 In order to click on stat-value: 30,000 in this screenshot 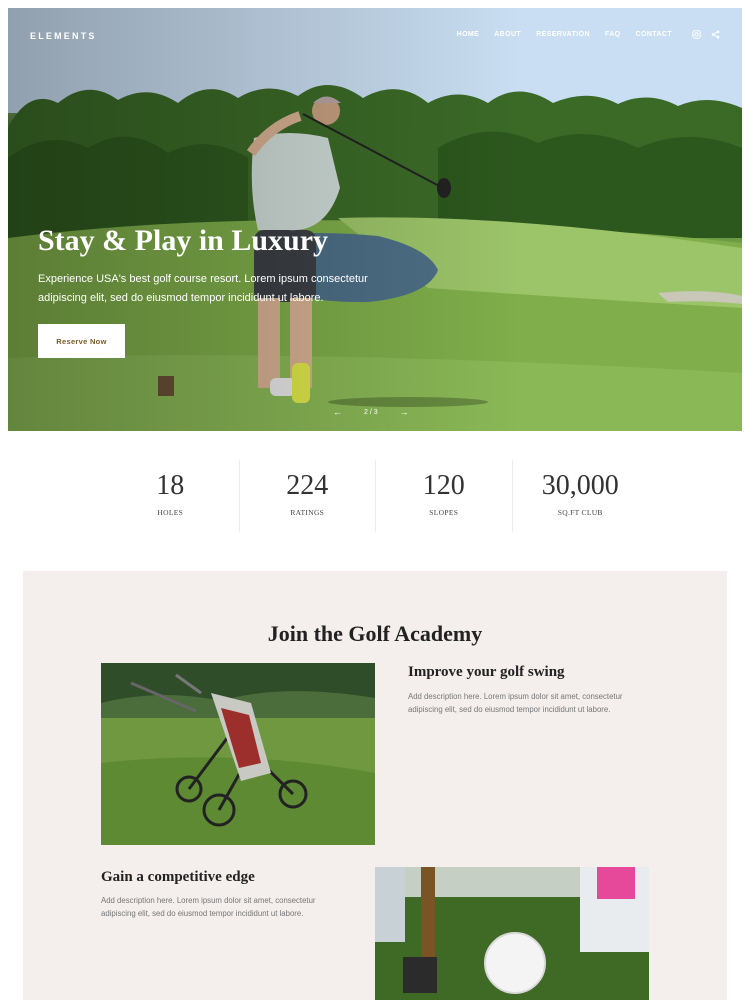, I will do `click(580, 485)`.